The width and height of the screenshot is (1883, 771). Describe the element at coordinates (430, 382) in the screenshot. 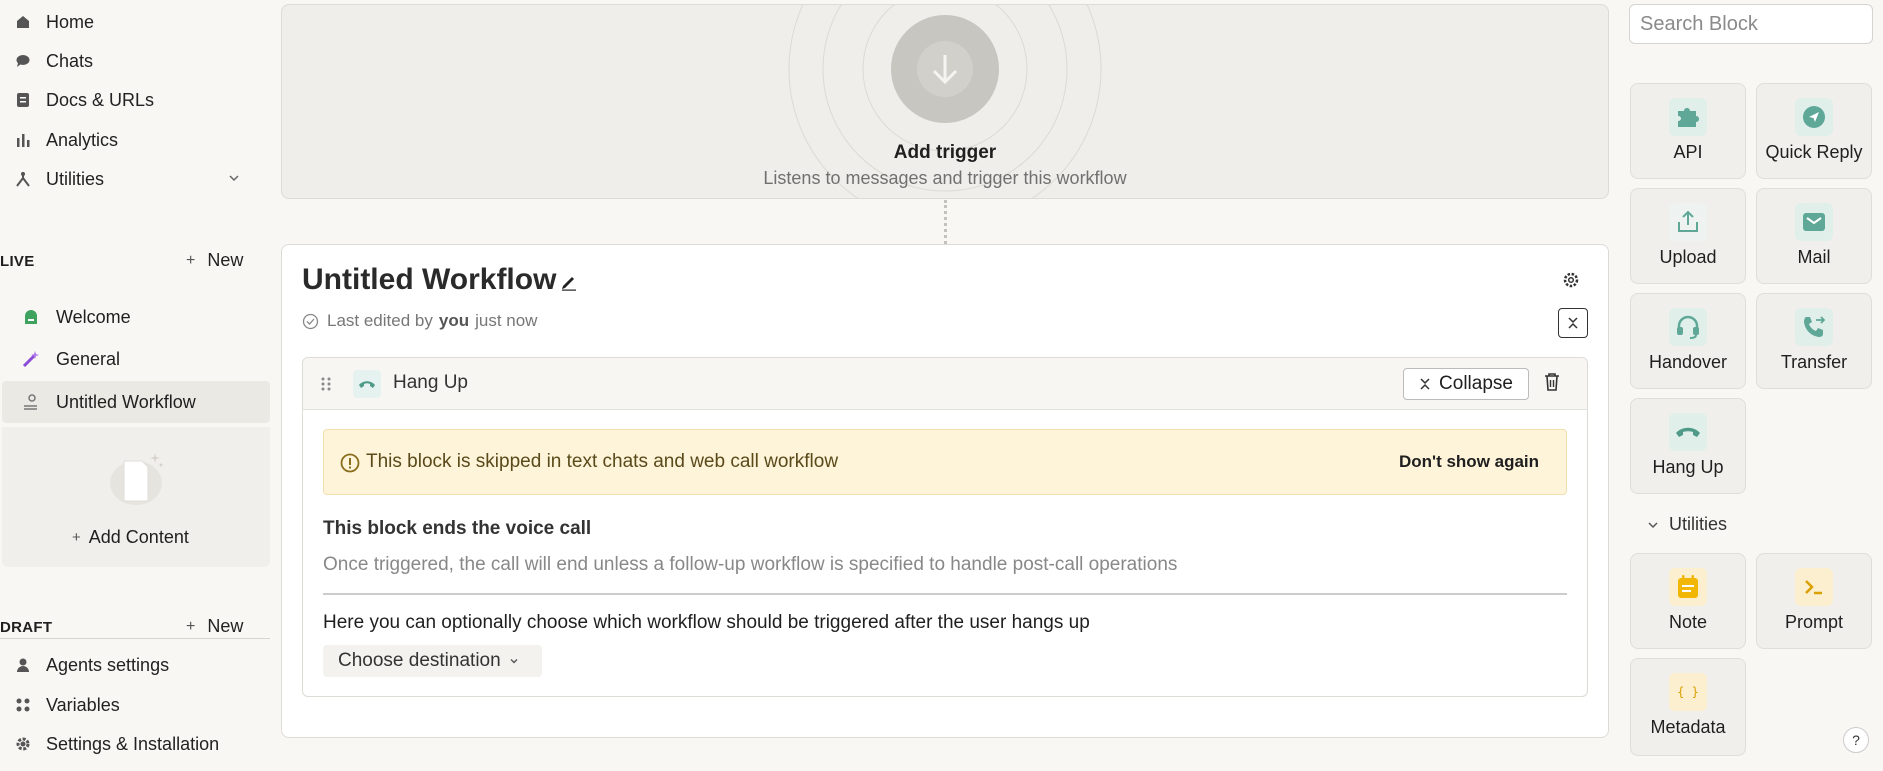

I see `block-name: Hang Up` at that location.